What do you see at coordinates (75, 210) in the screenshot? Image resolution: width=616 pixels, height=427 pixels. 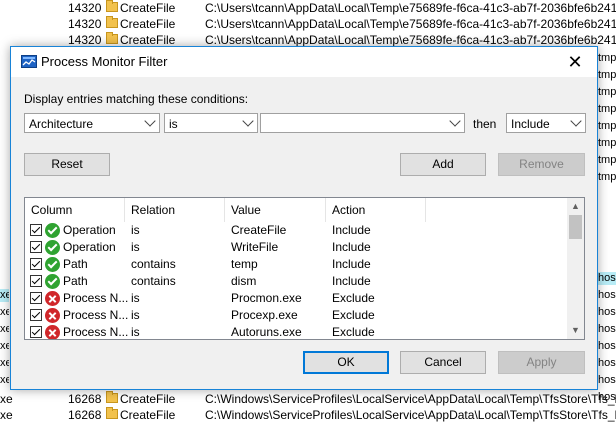 I see `column-header-column: Column` at bounding box center [75, 210].